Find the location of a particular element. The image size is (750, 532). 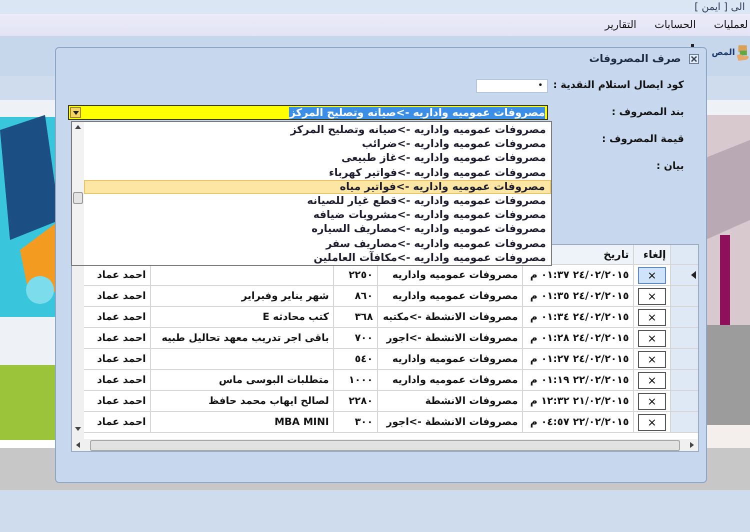

dropdown-item: مصروفات عموميه واداريه ->ضرائب is located at coordinates (317, 144).